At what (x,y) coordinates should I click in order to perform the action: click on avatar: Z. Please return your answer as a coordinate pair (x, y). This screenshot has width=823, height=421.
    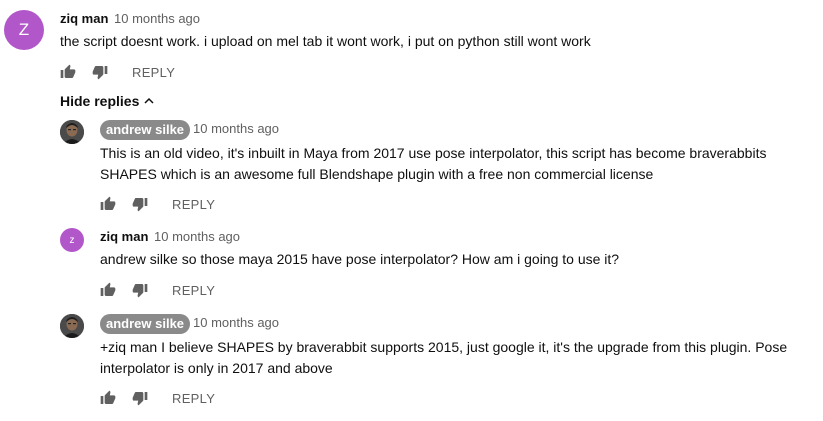
    Looking at the image, I should click on (24, 30).